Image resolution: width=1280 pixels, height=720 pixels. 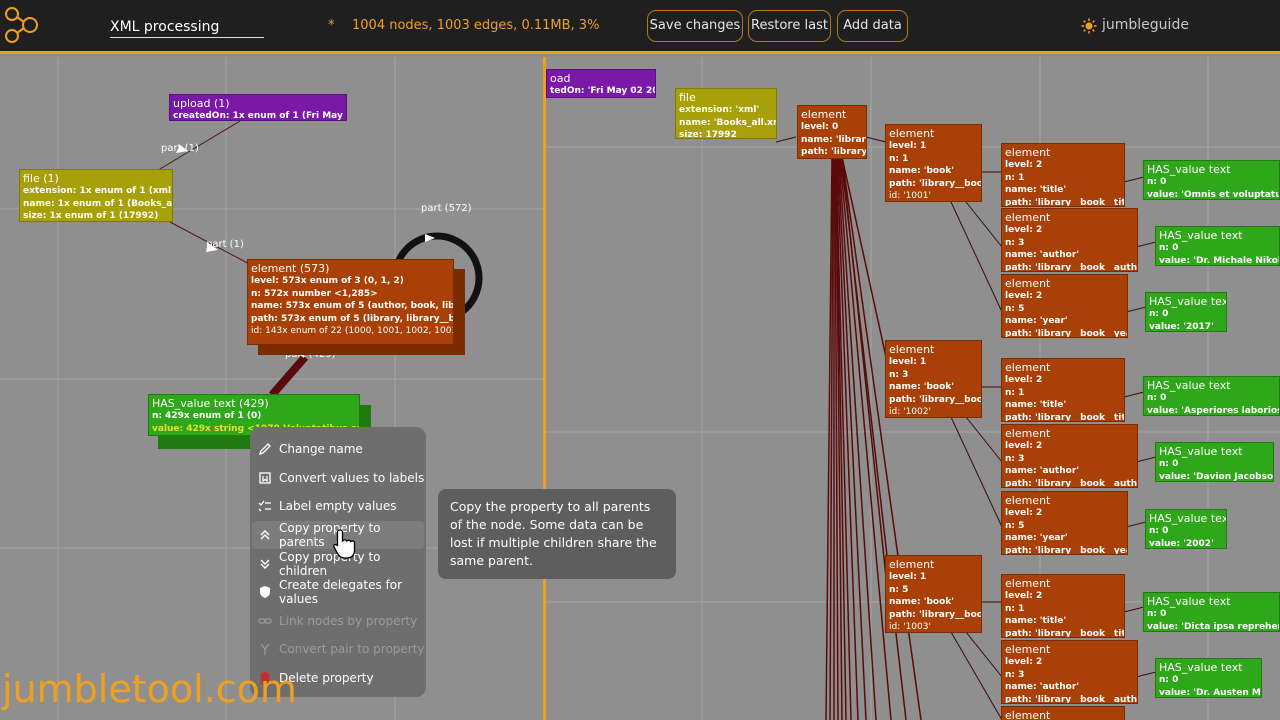 I want to click on edge-label: part (572), so click(x=446, y=208).